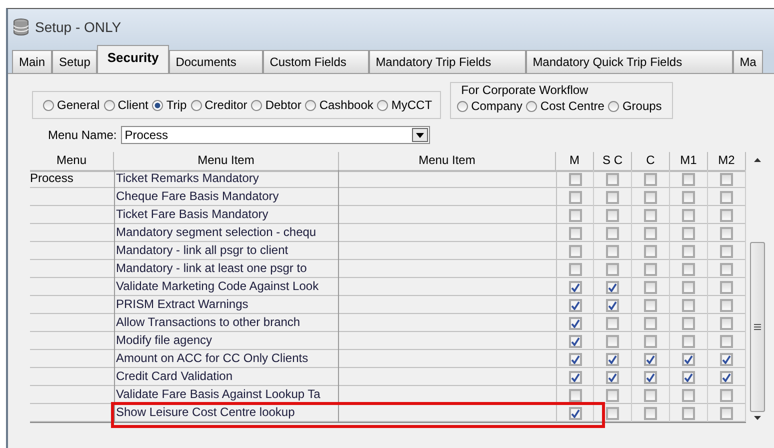 The image size is (774, 448). Describe the element at coordinates (565, 106) in the screenshot. I see `radio-button: Cost Centre` at that location.